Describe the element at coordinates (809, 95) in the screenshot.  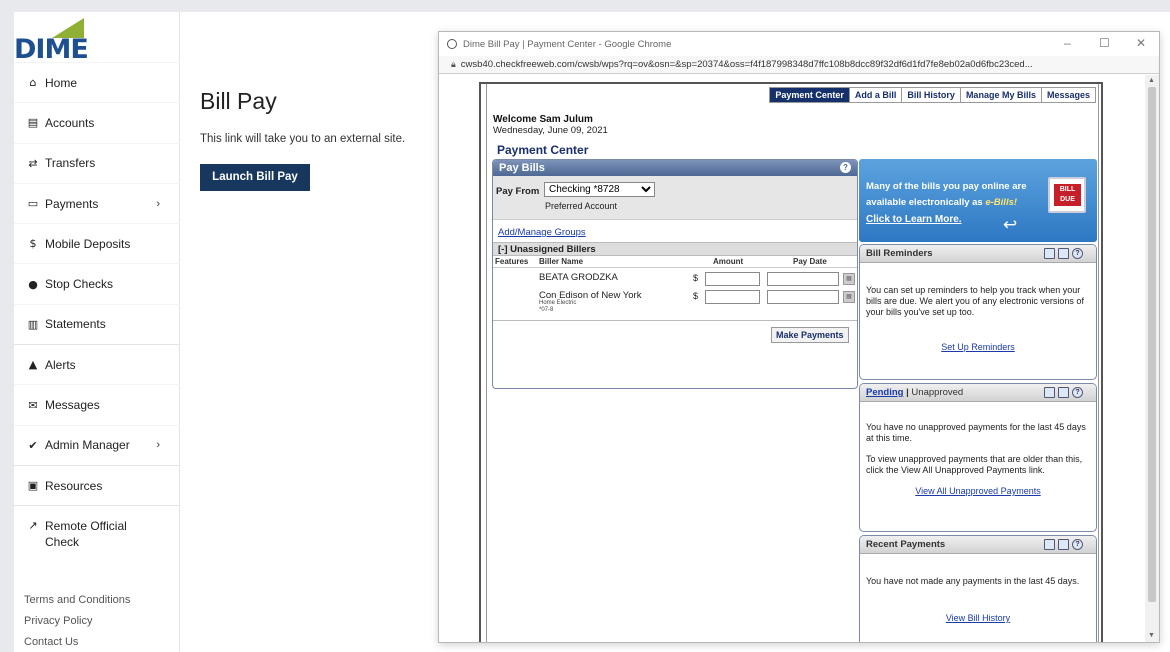
I see `tab-payment-center: Payment Center` at that location.